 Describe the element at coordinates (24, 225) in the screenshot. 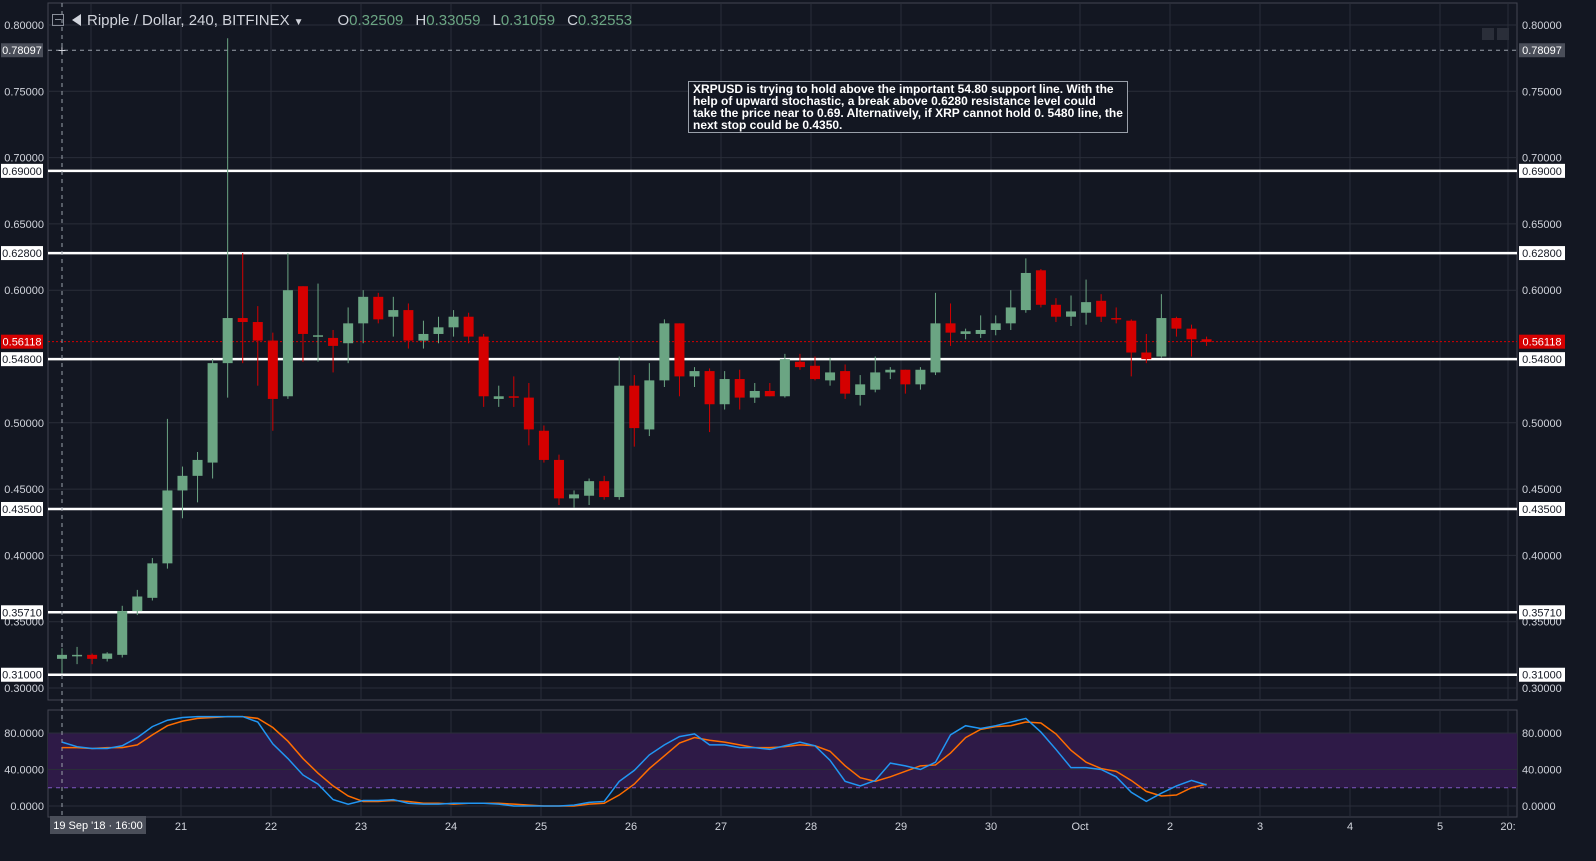

I see `price-tick-left: 0.65000` at that location.